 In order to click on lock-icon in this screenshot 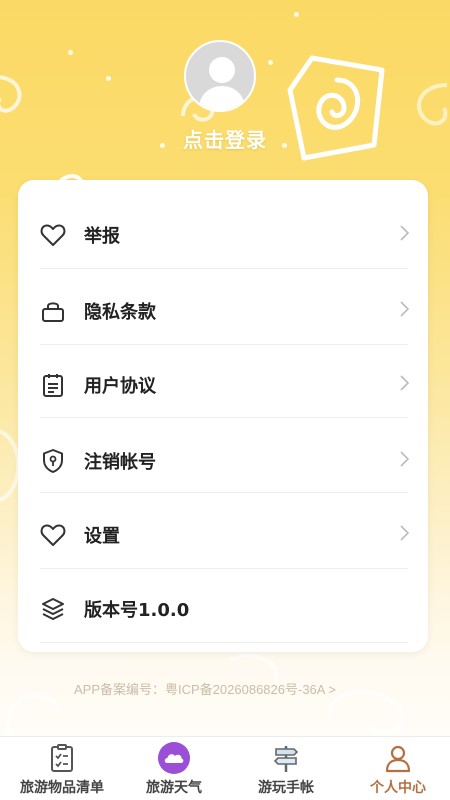, I will do `click(53, 311)`.